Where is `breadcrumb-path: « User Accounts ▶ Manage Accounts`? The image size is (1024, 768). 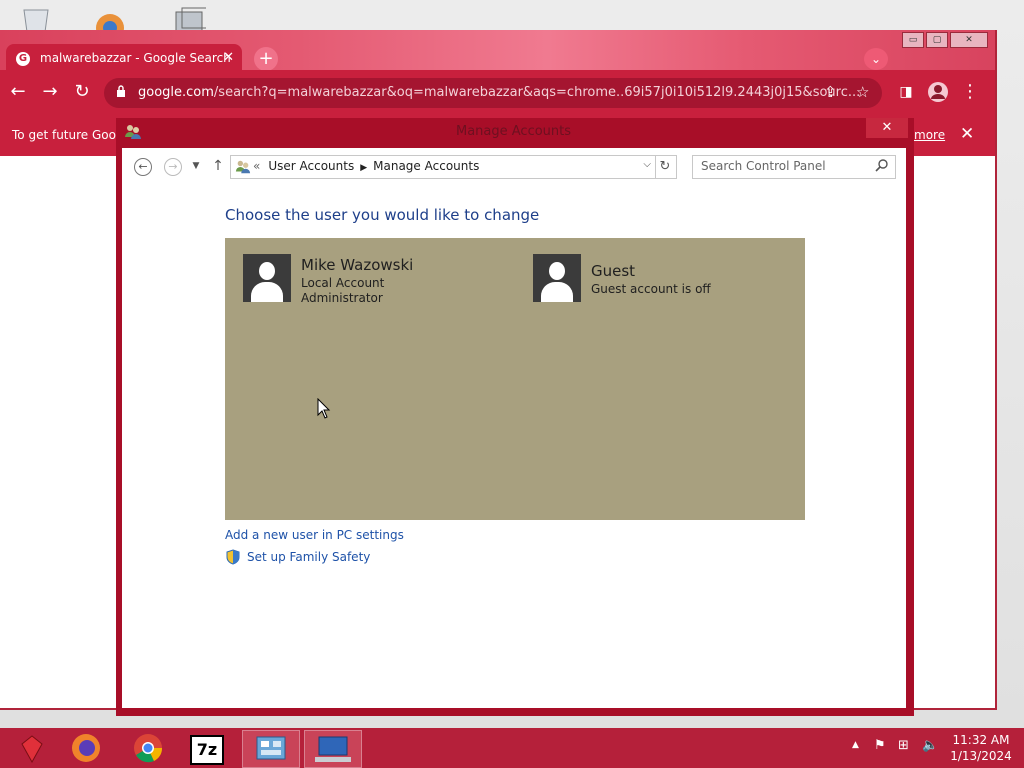
breadcrumb-path: « User Accounts ▶ Manage Accounts is located at coordinates (366, 166).